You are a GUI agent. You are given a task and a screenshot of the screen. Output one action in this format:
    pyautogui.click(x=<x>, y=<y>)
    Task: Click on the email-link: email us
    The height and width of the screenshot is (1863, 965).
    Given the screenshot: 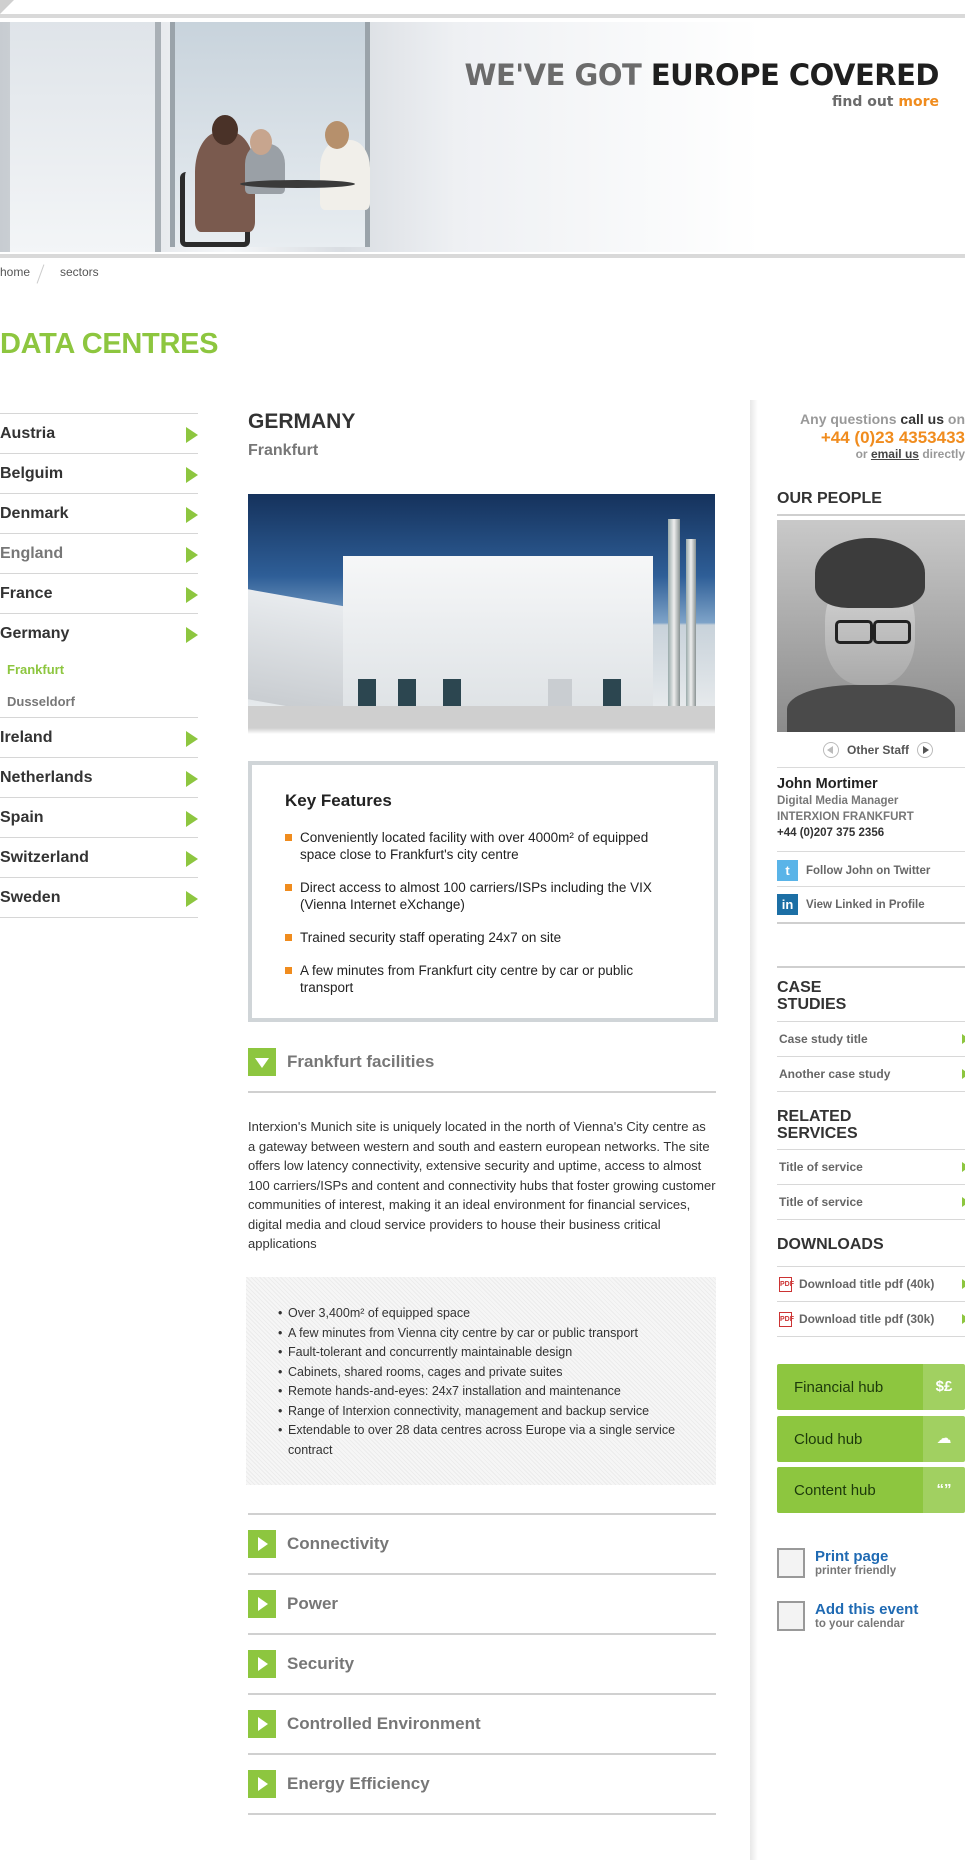 What is the action you would take?
    pyautogui.click(x=895, y=454)
    